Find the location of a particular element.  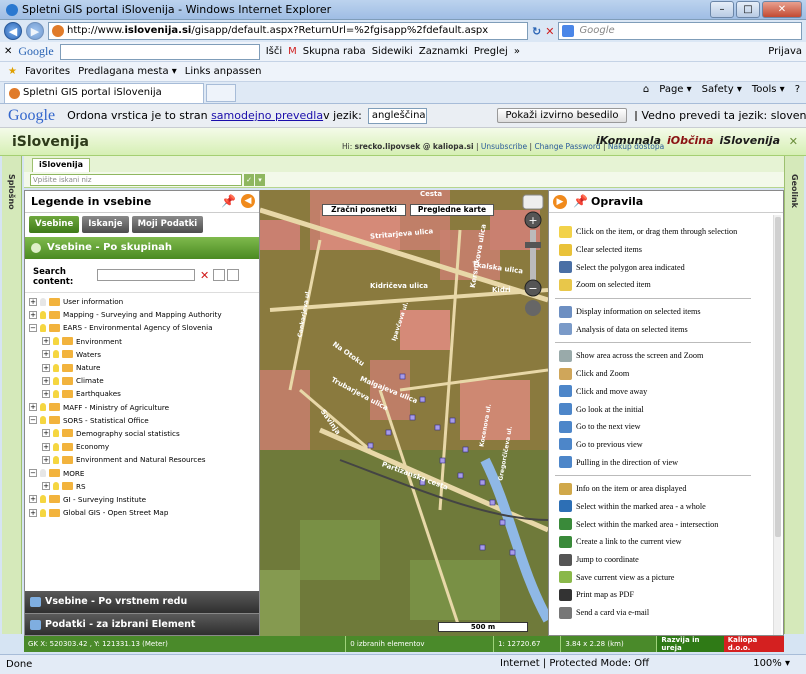

tools-scroll-thumb is located at coordinates (778, 377).